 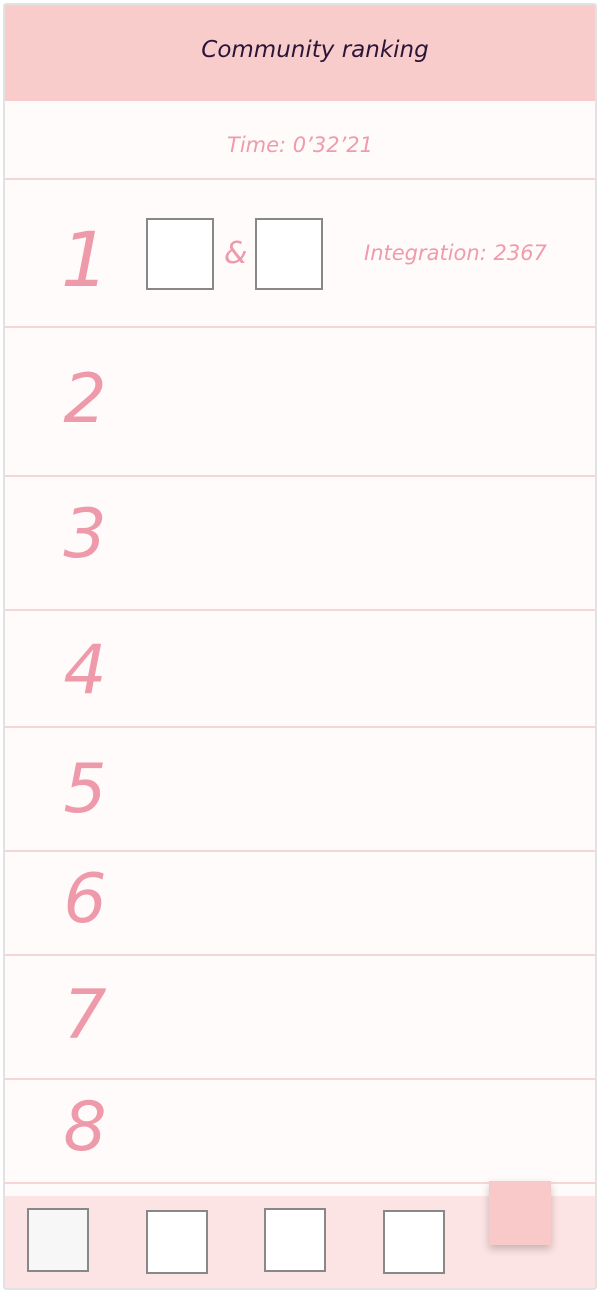 I want to click on timer-row: Time: 0’32’21, so click(x=300, y=140).